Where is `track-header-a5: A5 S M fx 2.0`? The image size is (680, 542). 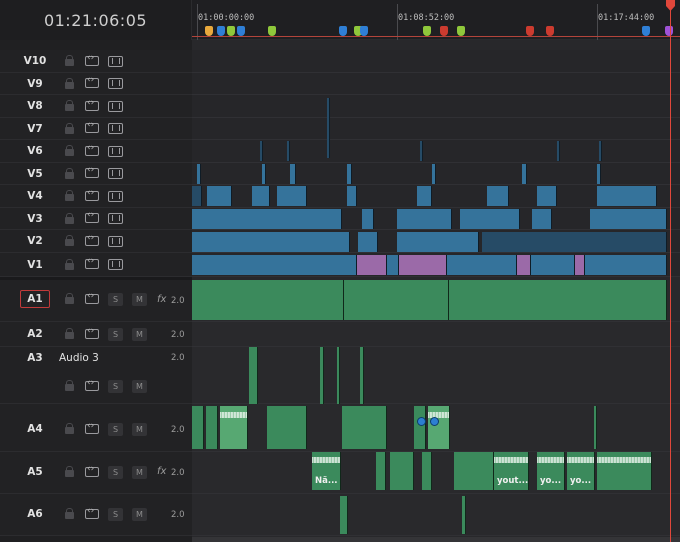 track-header-a5: A5 S M fx 2.0 is located at coordinates (96, 473).